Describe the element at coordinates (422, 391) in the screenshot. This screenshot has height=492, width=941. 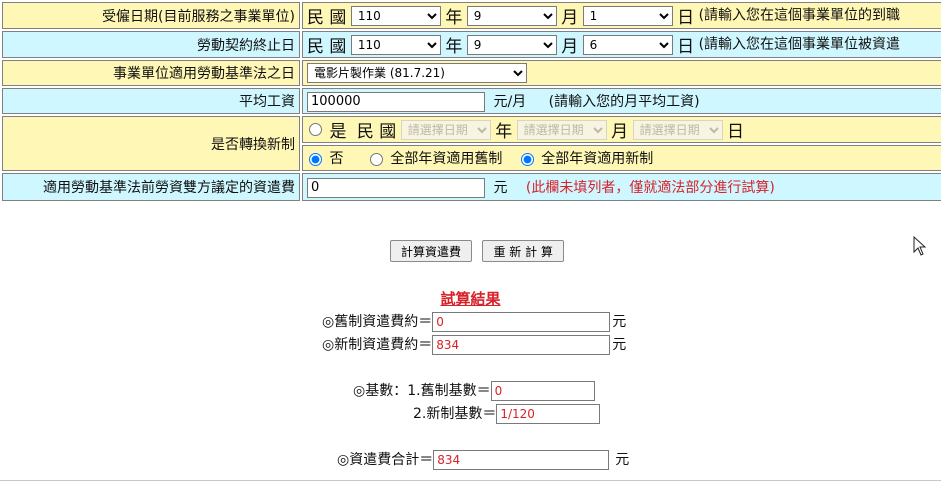
I see `base-old-label: ◎基數：1.舊制基數＝` at that location.